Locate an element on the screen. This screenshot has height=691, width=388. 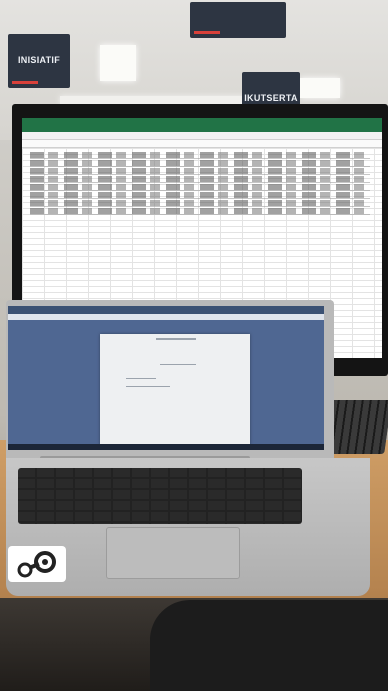
sign-top is located at coordinates (238, 20).